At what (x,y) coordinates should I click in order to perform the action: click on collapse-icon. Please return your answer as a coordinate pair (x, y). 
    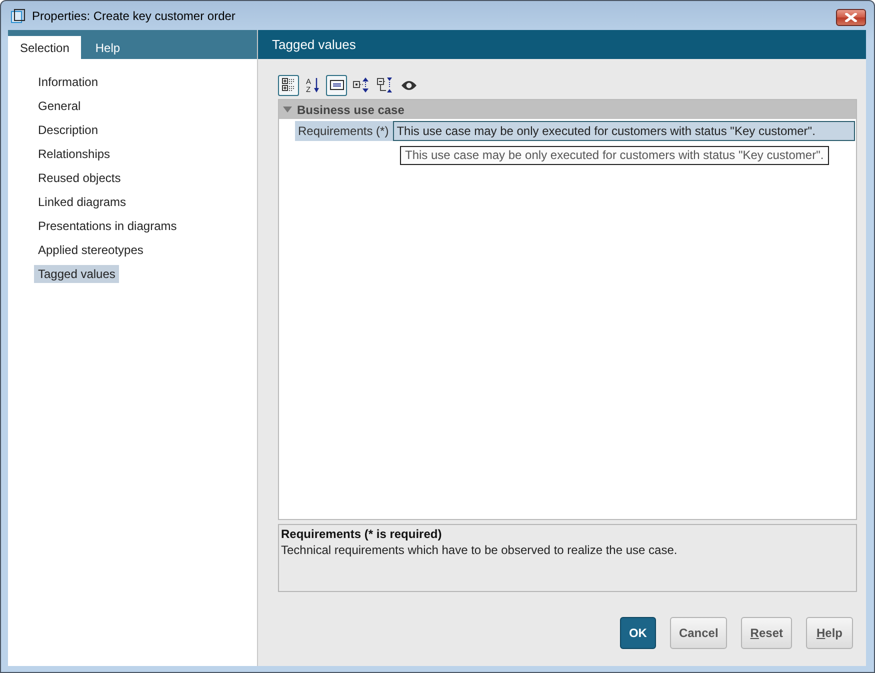
    Looking at the image, I should click on (384, 85).